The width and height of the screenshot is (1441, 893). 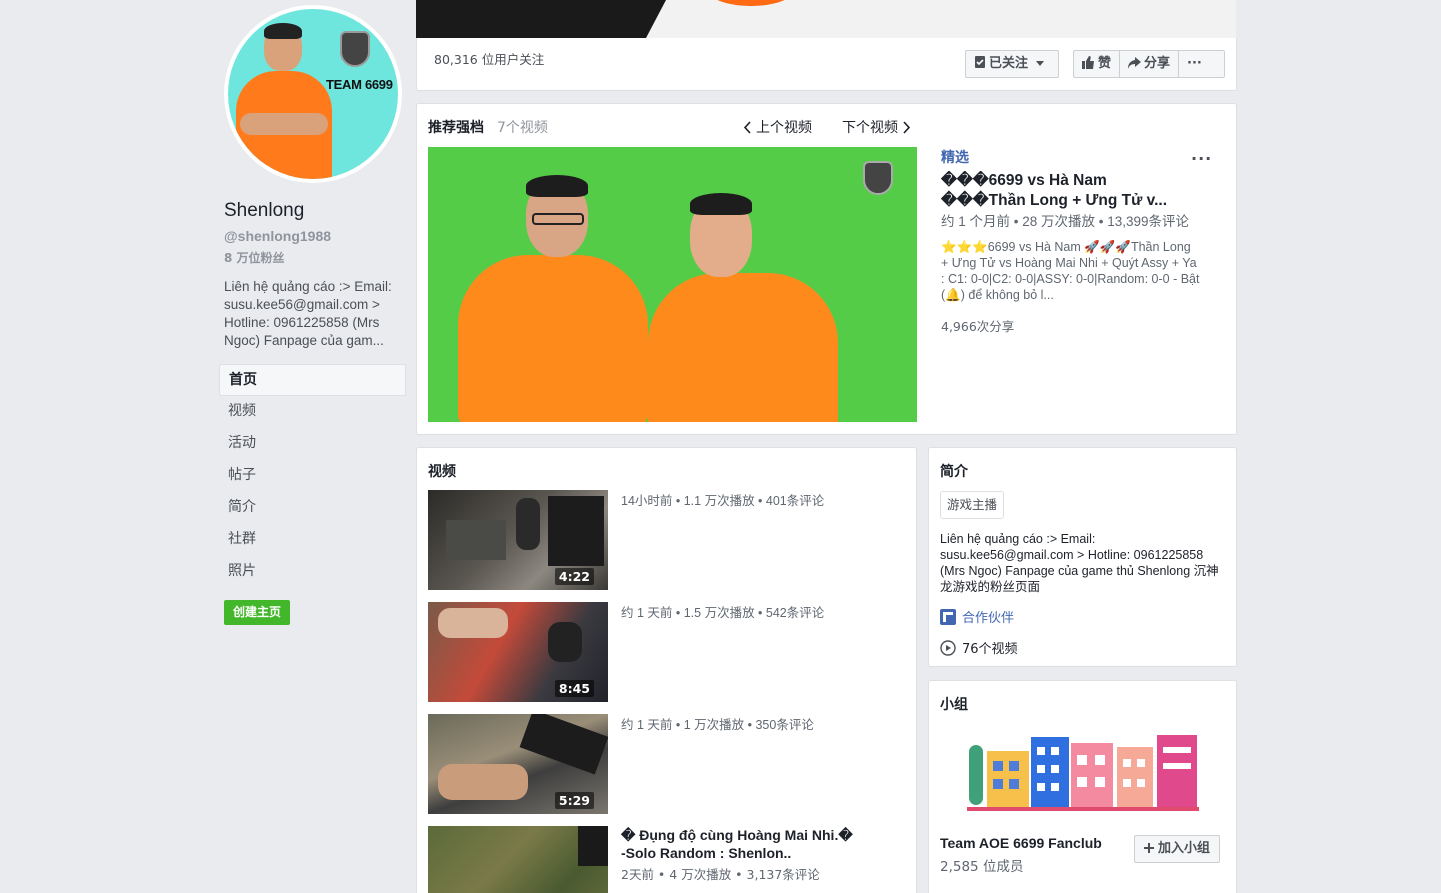 I want to click on nav-item-posts: 帖子, so click(x=312, y=476).